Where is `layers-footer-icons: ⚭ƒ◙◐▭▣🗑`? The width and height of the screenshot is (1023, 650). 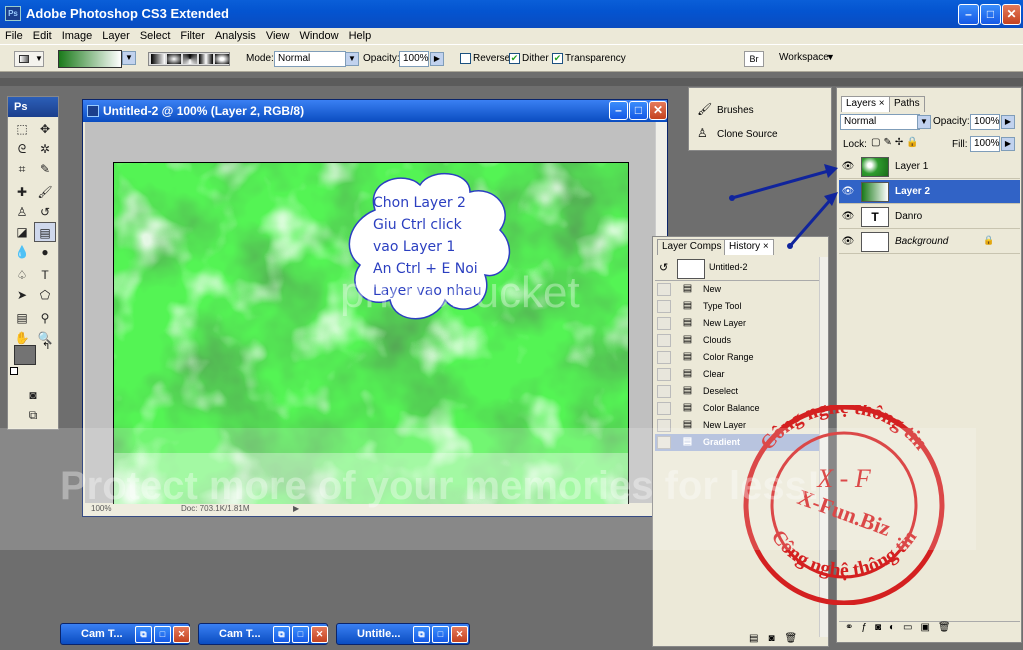
layers-footer-icons: ⚭ƒ◙◐▭▣🗑 is located at coordinates (929, 630).